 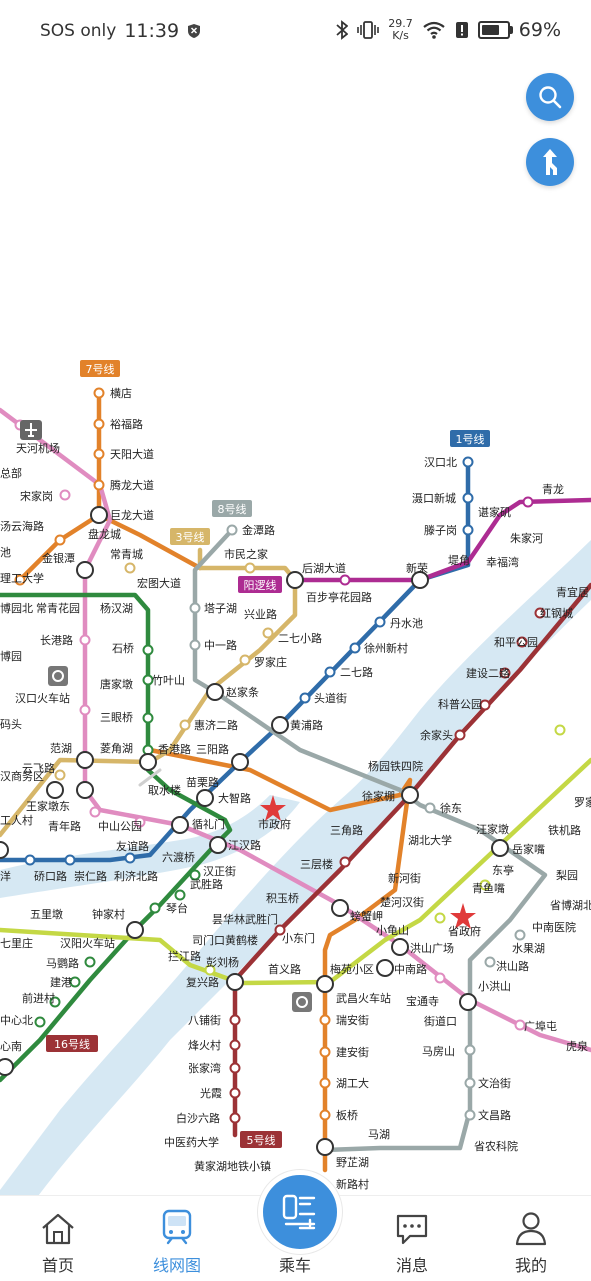 I want to click on svg-text: 中心北, so click(x=16, y=1020).